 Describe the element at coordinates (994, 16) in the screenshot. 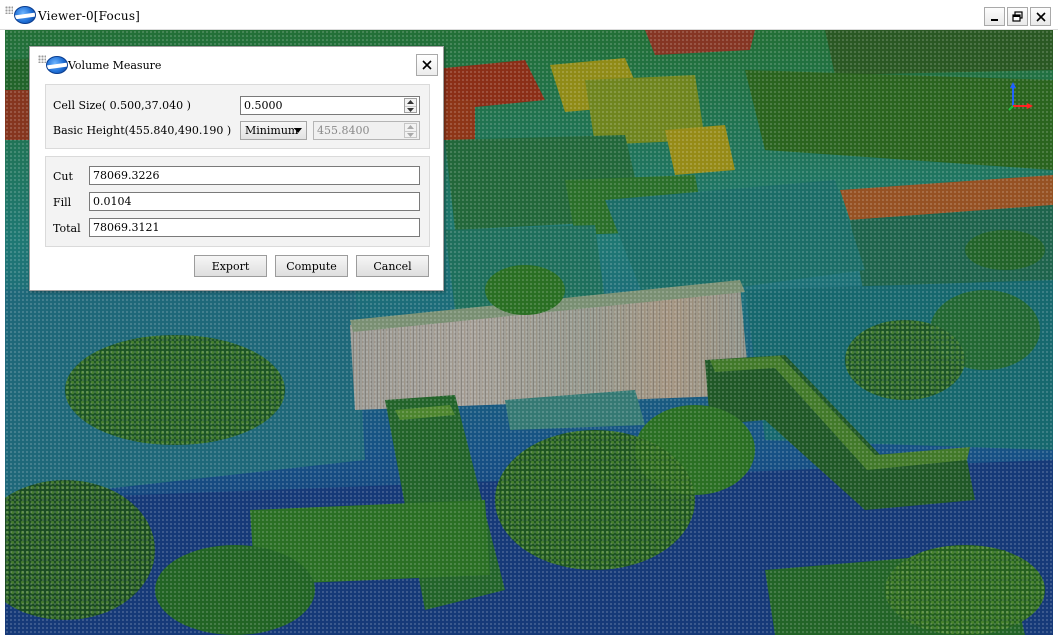

I see `minimize-button` at that location.